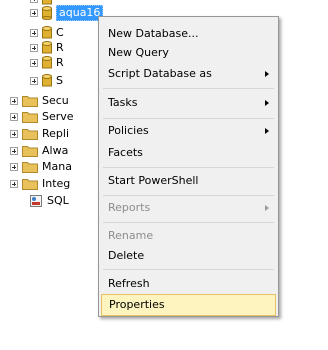 This screenshot has height=350, width=328. Describe the element at coordinates (128, 130) in the screenshot. I see `menu-item-label: Policies` at that location.